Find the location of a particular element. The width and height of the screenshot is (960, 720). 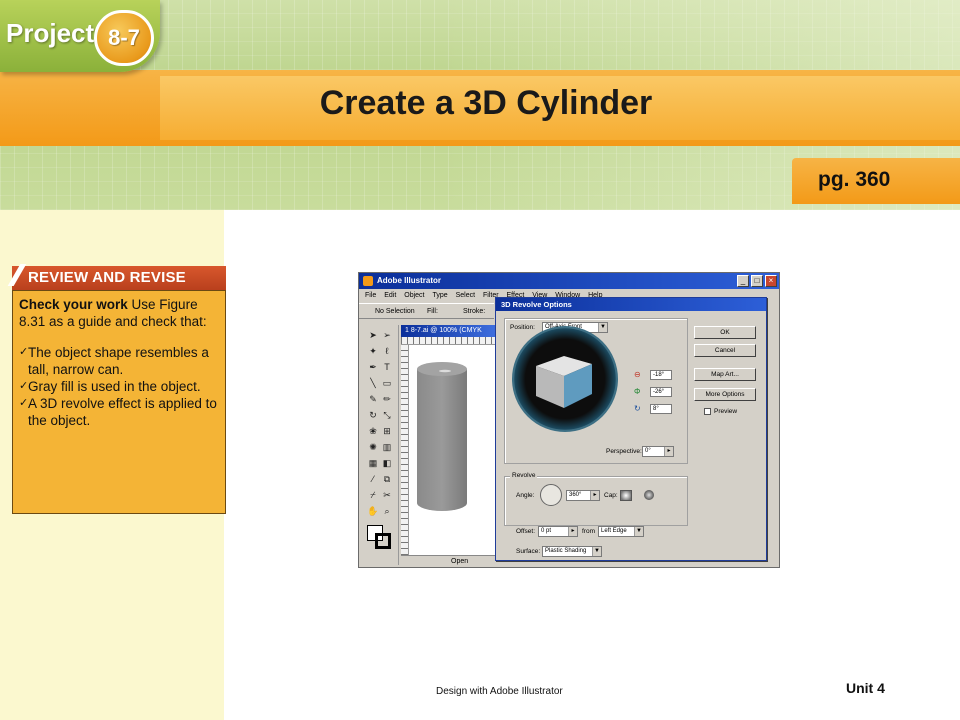

review-lead-bold: Check your work is located at coordinates (73, 304).